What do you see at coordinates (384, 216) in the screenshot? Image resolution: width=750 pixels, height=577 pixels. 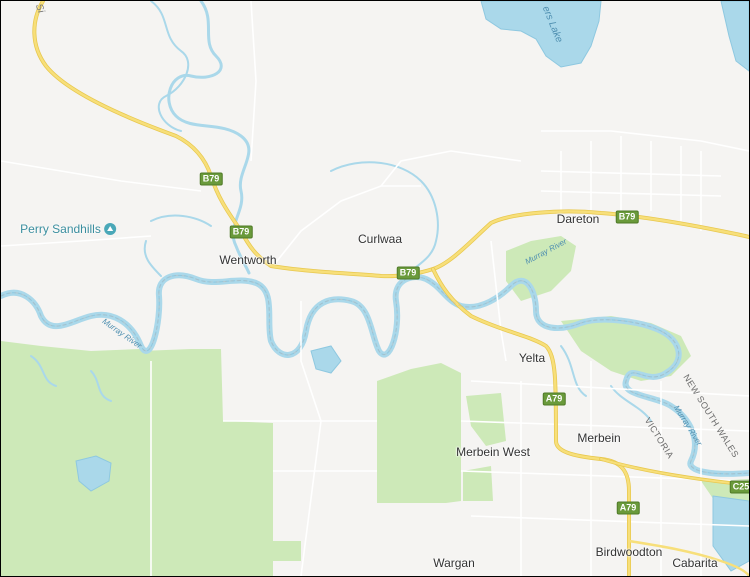 I see `river-channel-curlwaa` at bounding box center [384, 216].